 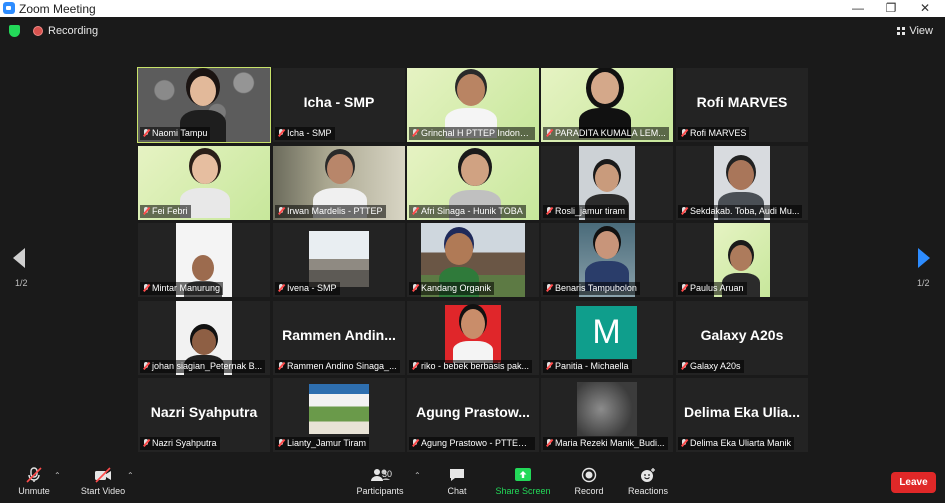 I want to click on participant-tile: Afri Sinaga - Hunik TOBA, so click(x=473, y=183).